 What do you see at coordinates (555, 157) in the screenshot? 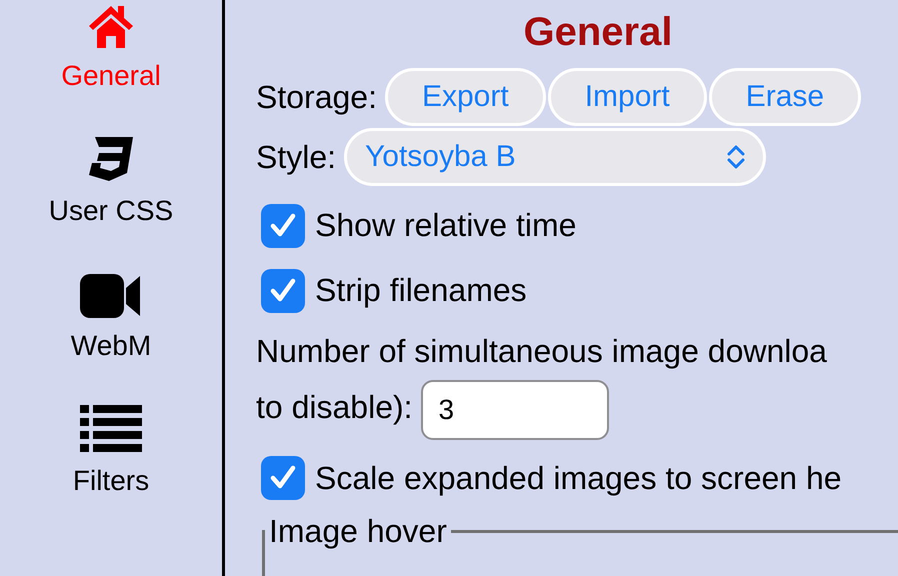
I see `style-dropdown: Yotsoyba B` at bounding box center [555, 157].